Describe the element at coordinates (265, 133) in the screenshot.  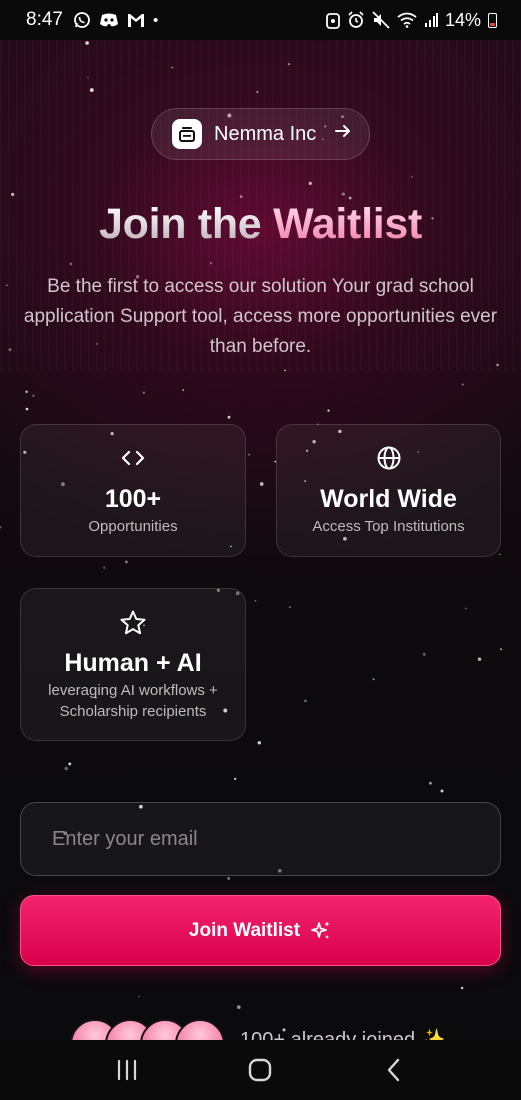
I see `brand-name: Nemma Inc` at that location.